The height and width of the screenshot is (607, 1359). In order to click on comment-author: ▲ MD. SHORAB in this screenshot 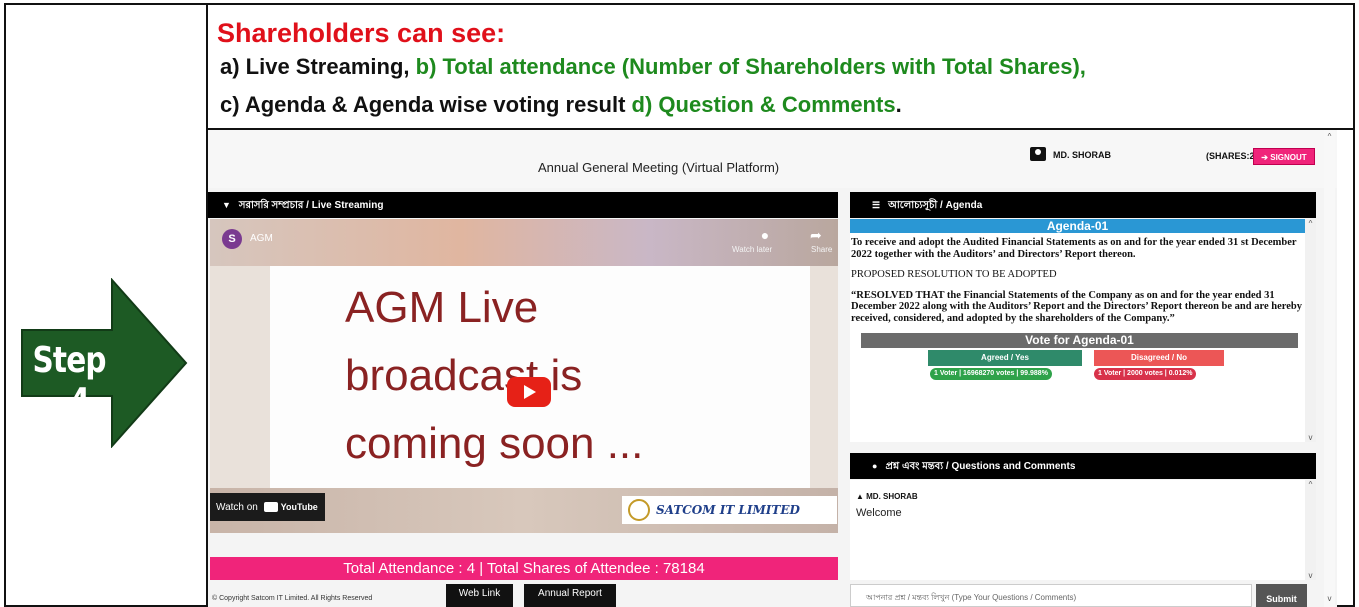, I will do `click(887, 496)`.